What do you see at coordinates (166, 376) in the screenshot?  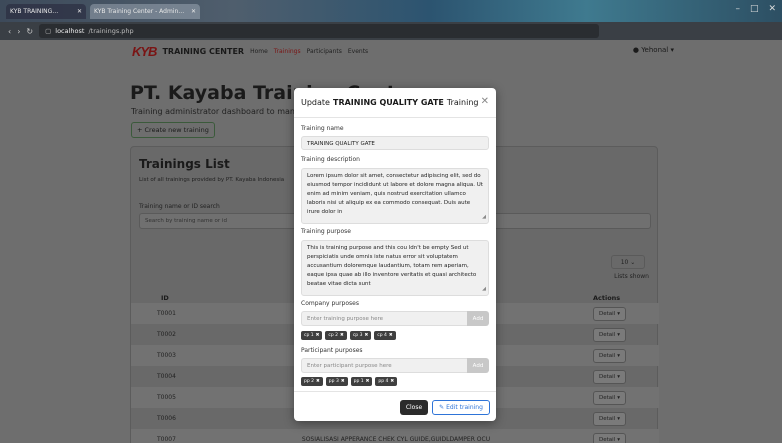 I see `row-id: T0004` at bounding box center [166, 376].